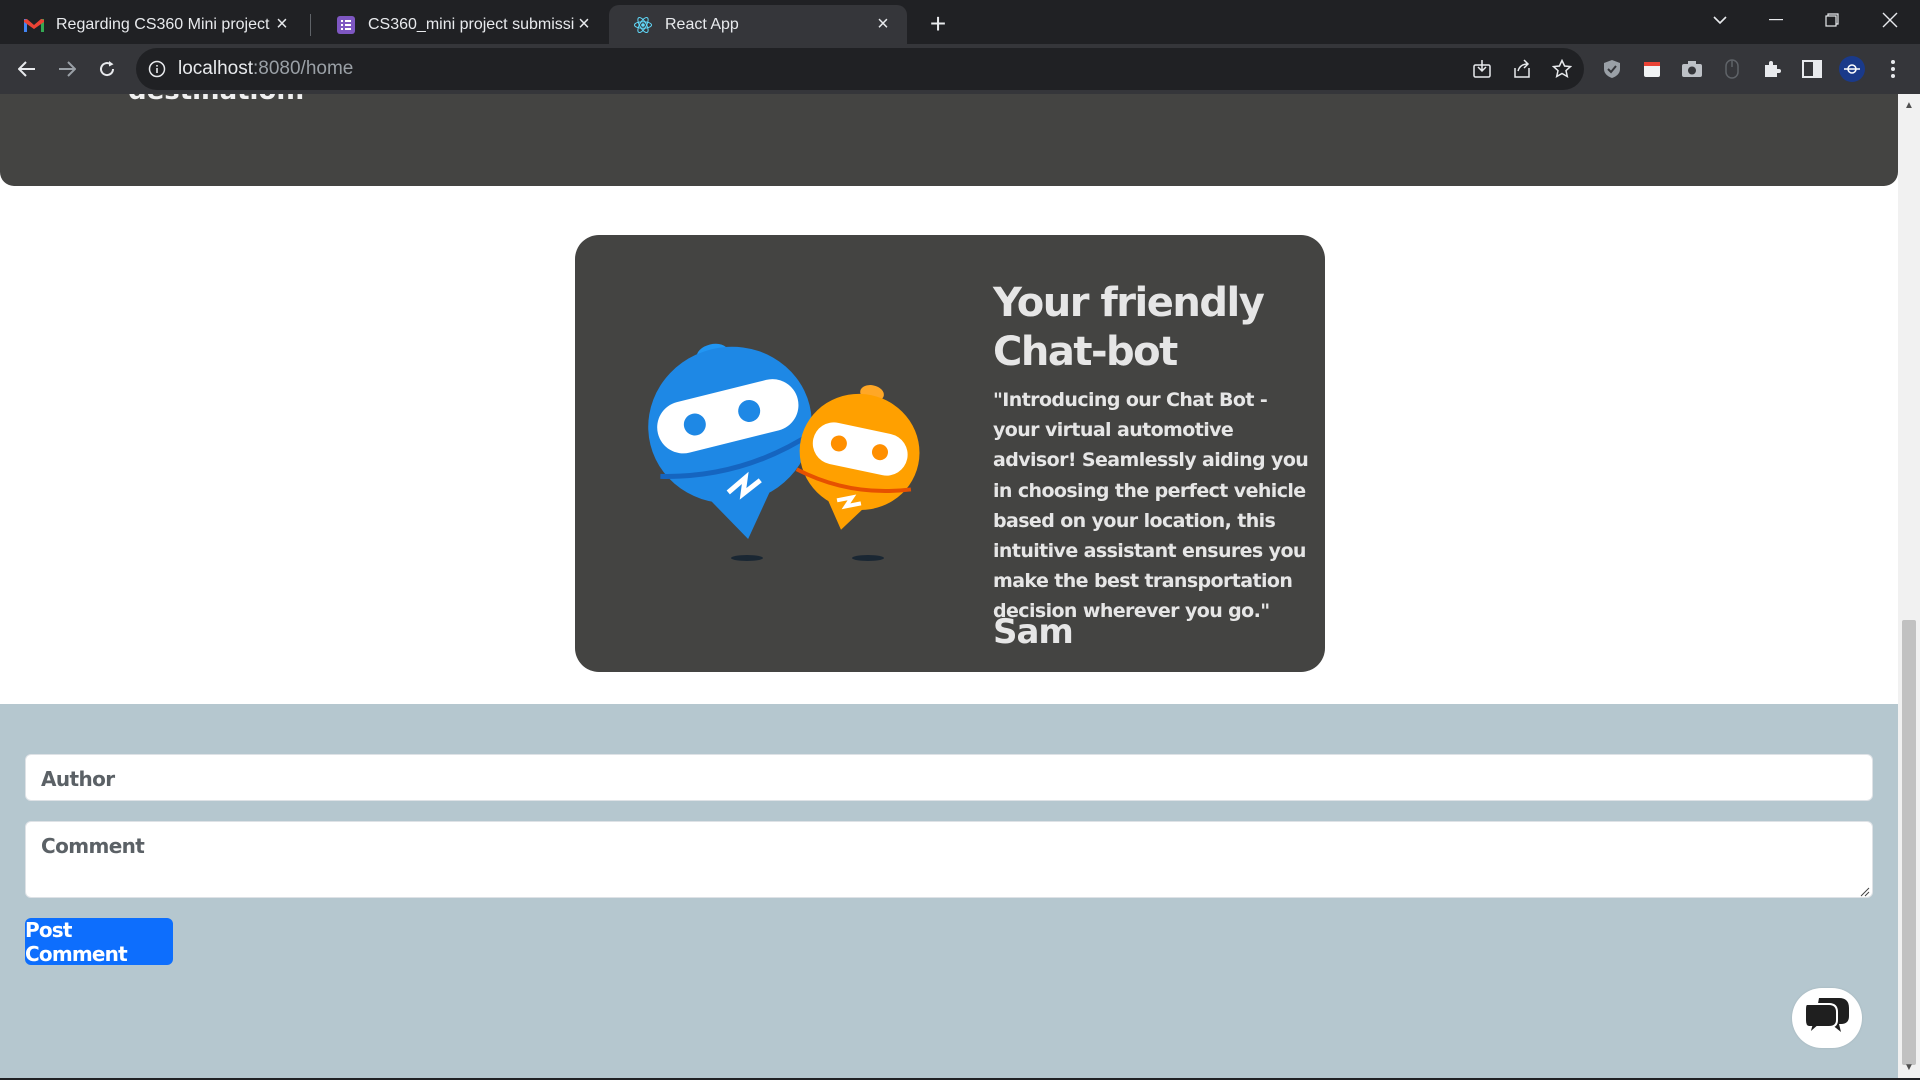  What do you see at coordinates (1909, 105) in the screenshot?
I see `scroll-up-arrow: ▲` at bounding box center [1909, 105].